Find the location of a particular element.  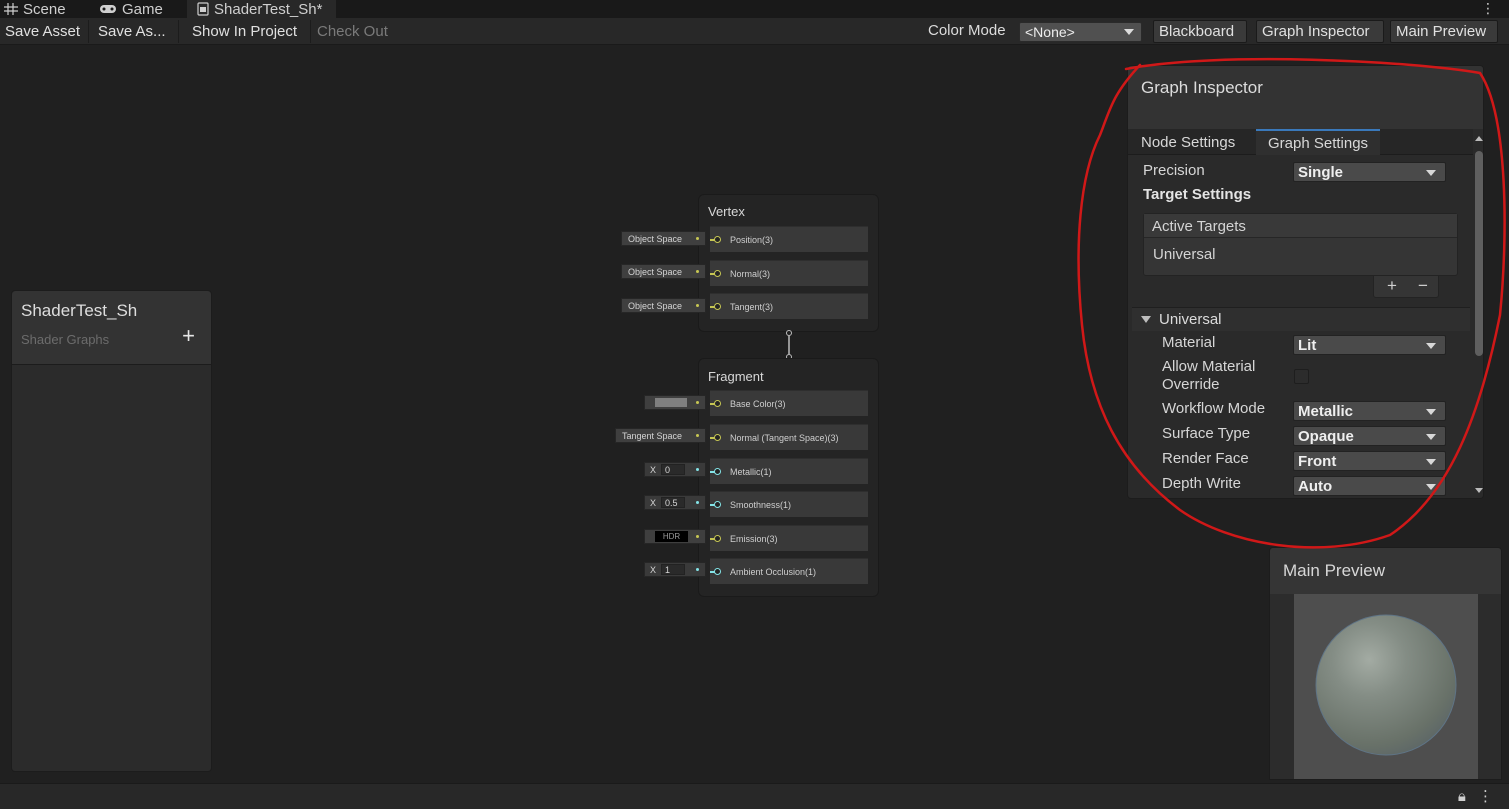

preview-sphere is located at coordinates (1386, 685).